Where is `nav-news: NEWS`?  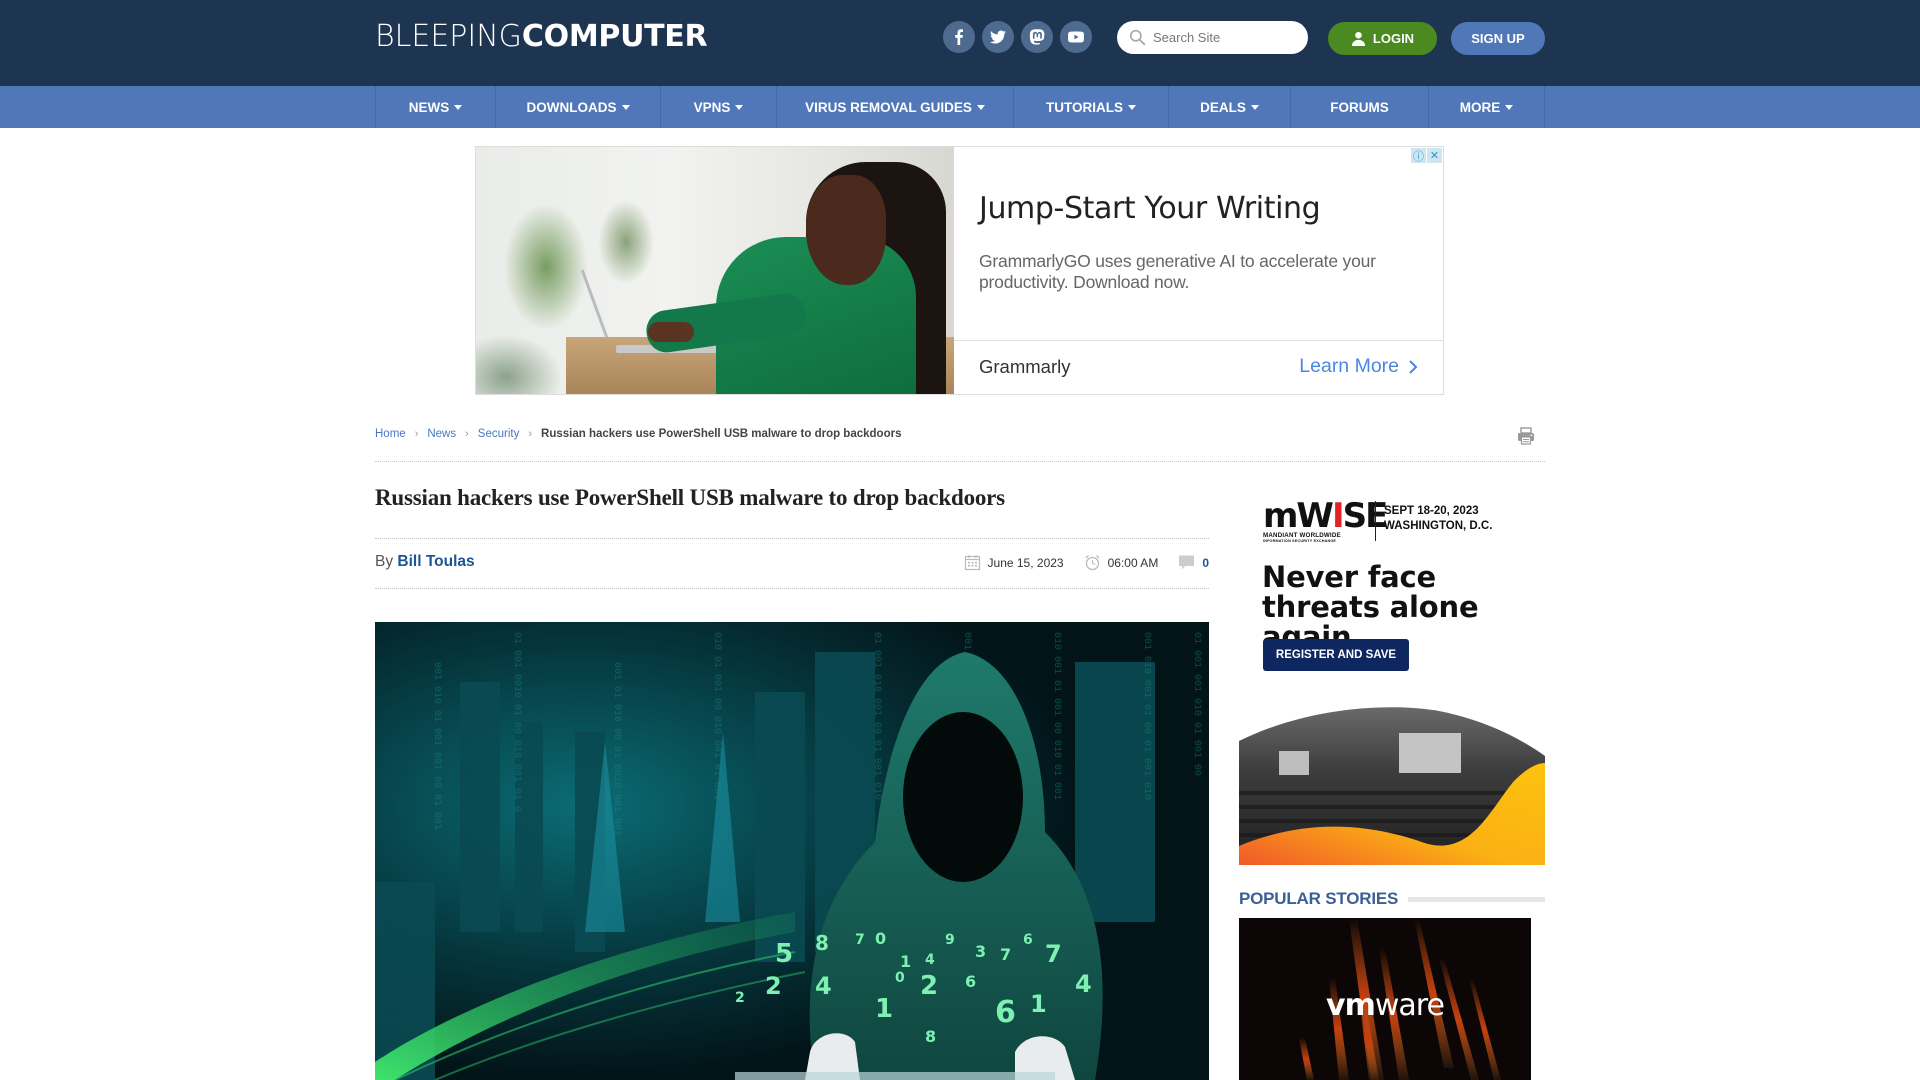
nav-news: NEWS is located at coordinates (436, 107).